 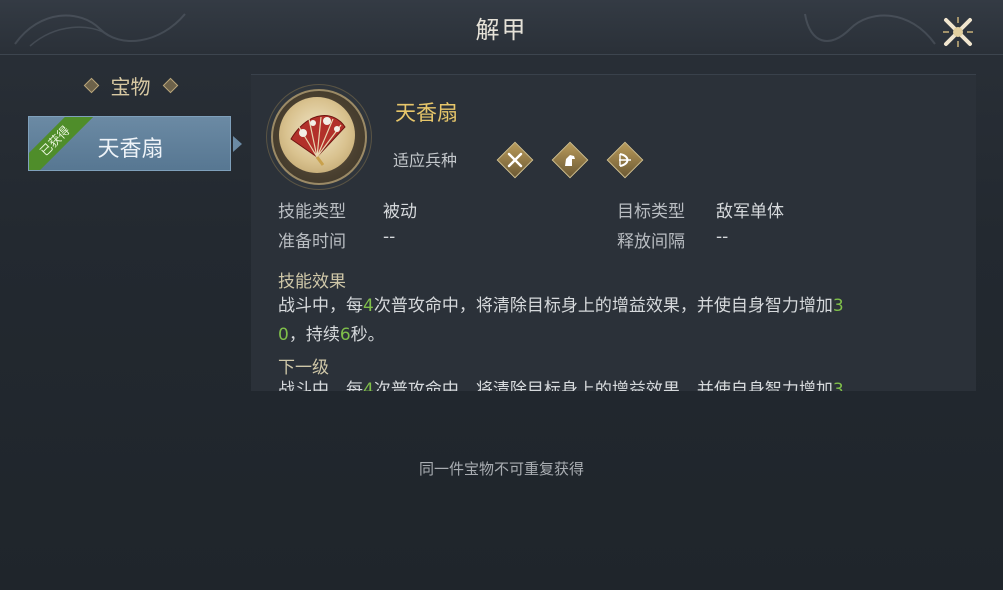 I want to click on skill-type-value: 被动, so click(x=400, y=212).